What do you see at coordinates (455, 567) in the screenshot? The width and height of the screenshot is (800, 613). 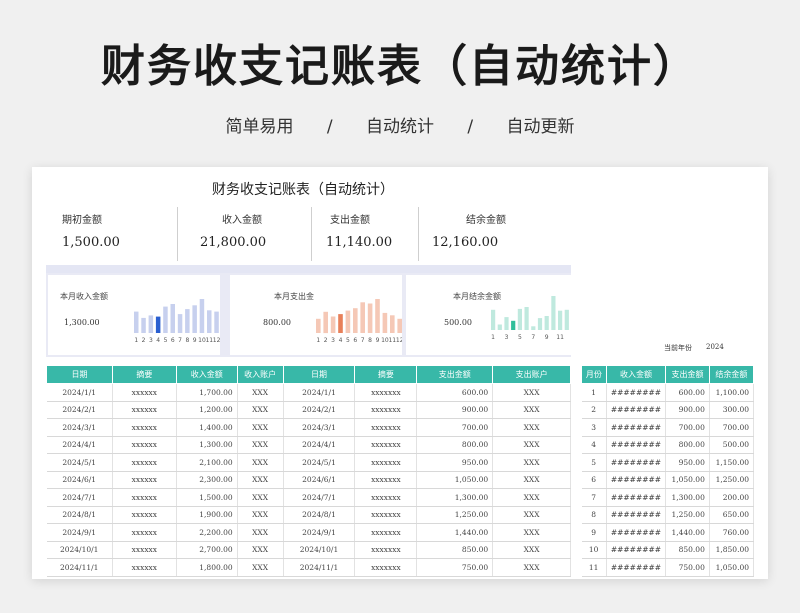 I see `ledger-cell-out-amt: 750.00` at bounding box center [455, 567].